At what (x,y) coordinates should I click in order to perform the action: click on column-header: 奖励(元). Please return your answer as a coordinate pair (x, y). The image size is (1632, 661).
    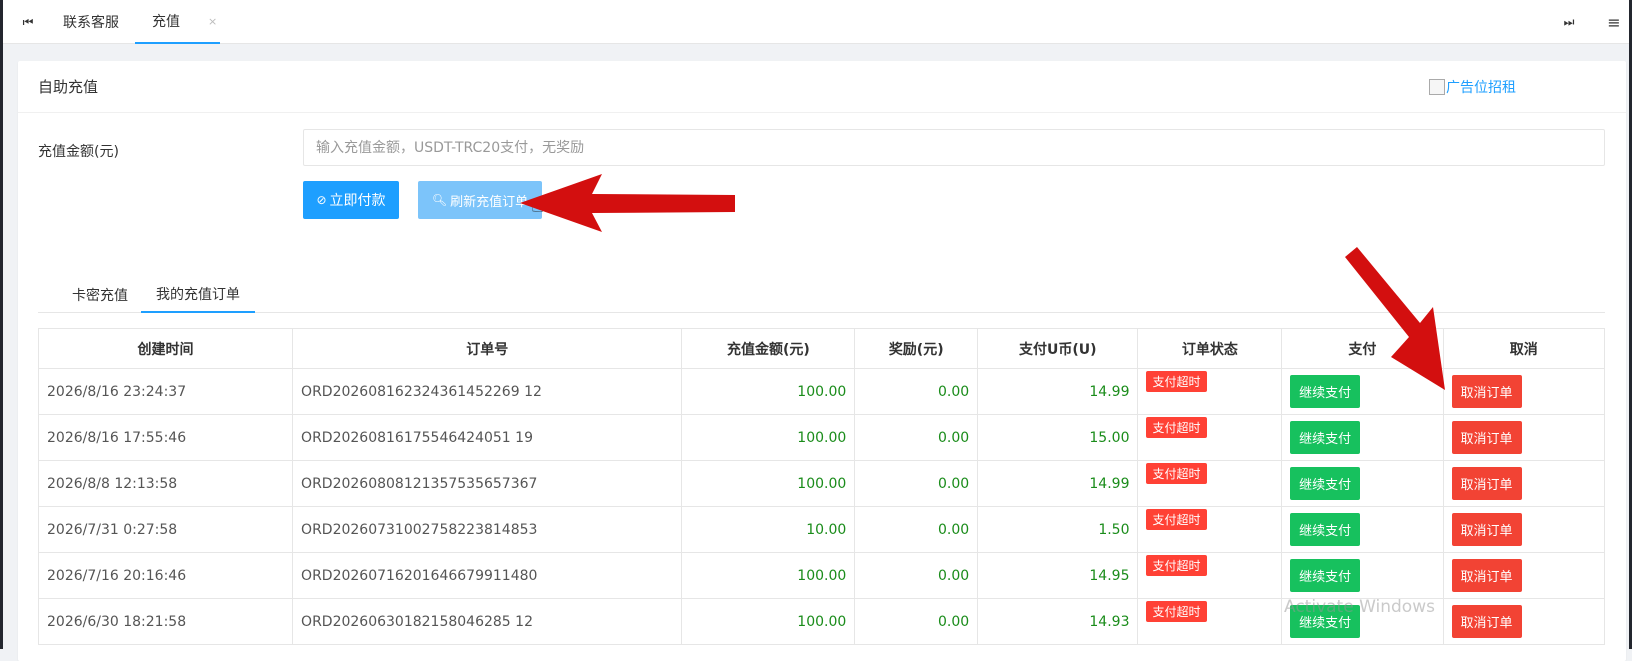
    Looking at the image, I should click on (916, 348).